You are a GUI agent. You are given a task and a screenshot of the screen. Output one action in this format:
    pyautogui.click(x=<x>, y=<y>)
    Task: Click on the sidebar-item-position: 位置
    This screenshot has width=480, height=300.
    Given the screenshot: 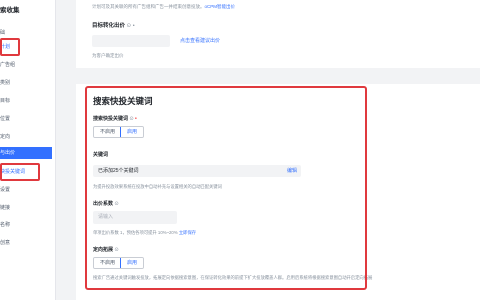 What is the action you would take?
    pyautogui.click(x=26, y=119)
    